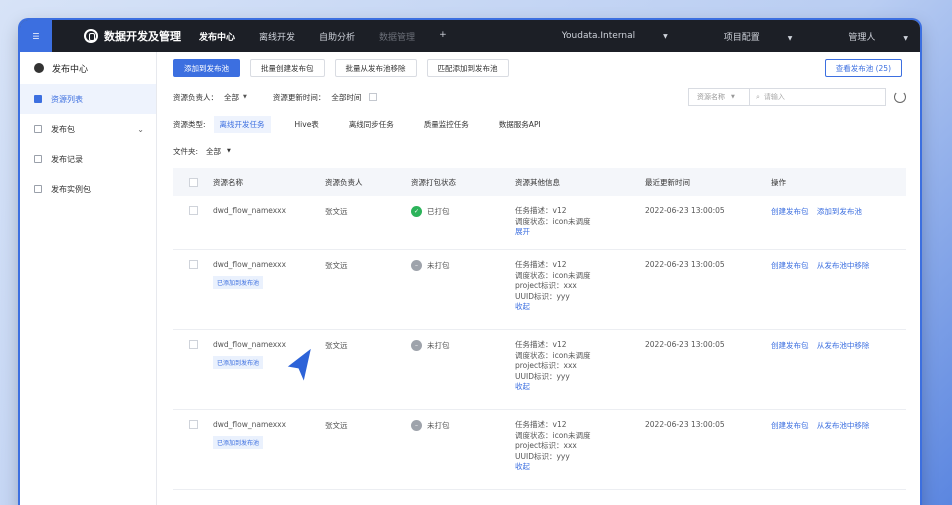 The image size is (952, 505). What do you see at coordinates (371, 124) in the screenshot?
I see `type-offline-sync: 离线同步任务` at bounding box center [371, 124].